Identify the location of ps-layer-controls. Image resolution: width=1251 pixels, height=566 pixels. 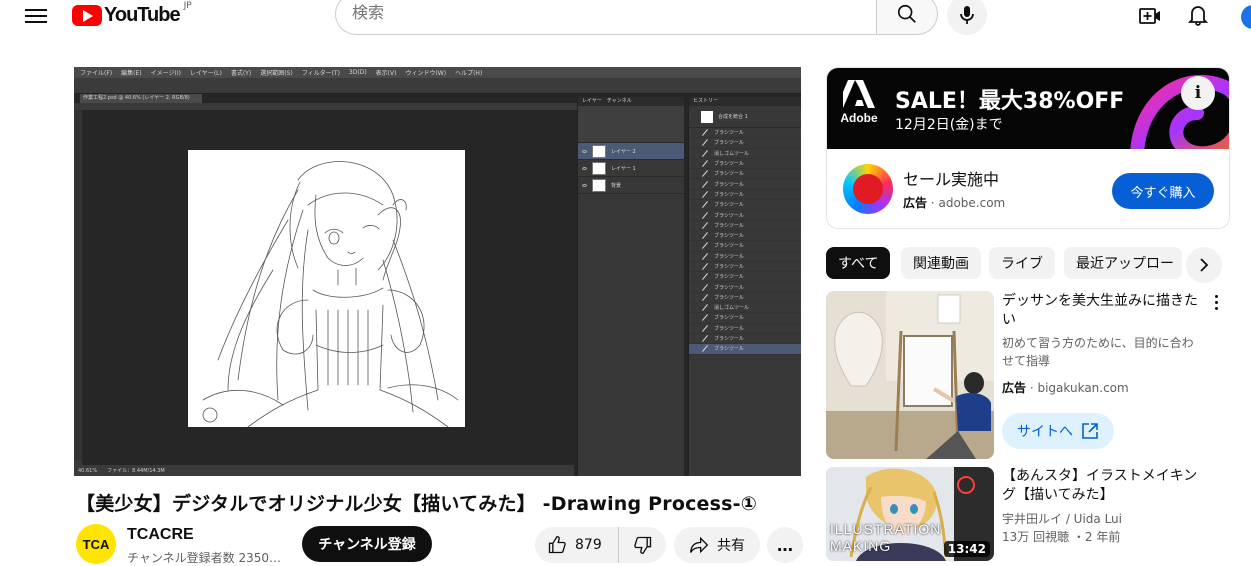
(631, 124).